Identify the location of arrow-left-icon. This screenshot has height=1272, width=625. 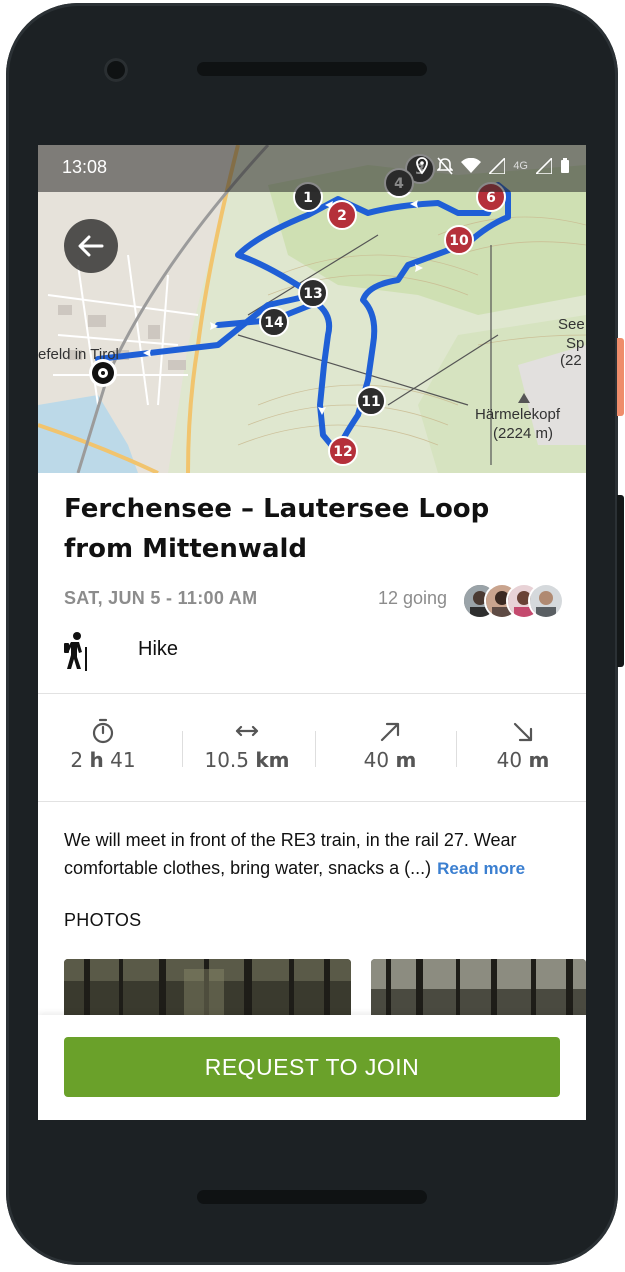
(91, 246).